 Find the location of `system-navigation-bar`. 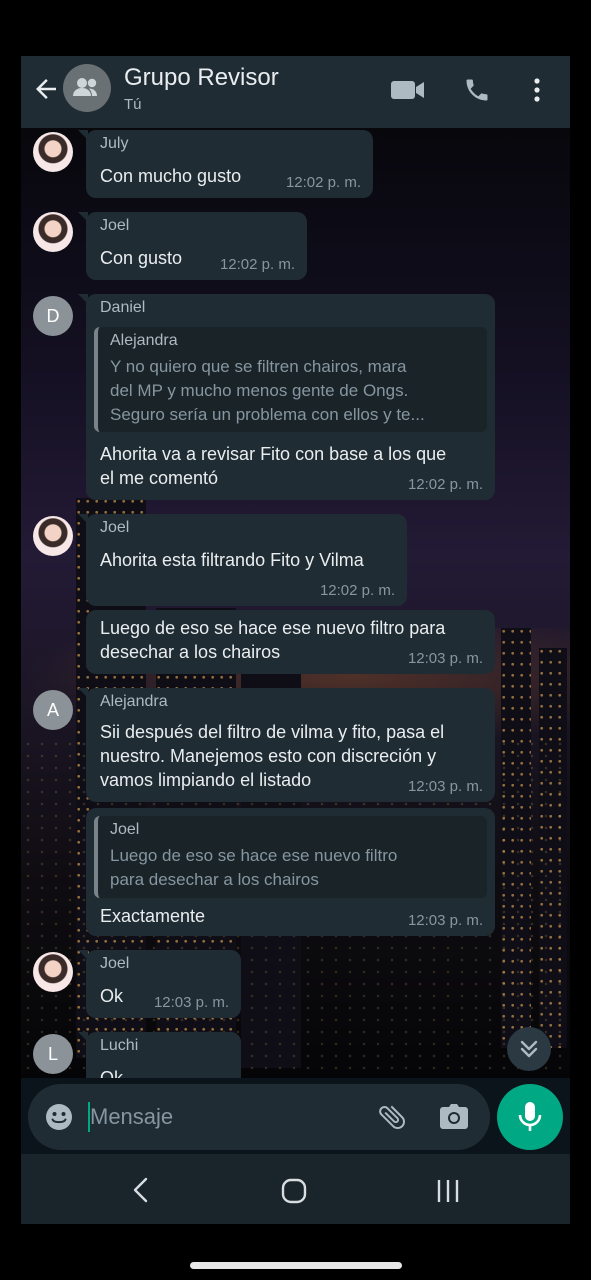

system-navigation-bar is located at coordinates (295, 1189).